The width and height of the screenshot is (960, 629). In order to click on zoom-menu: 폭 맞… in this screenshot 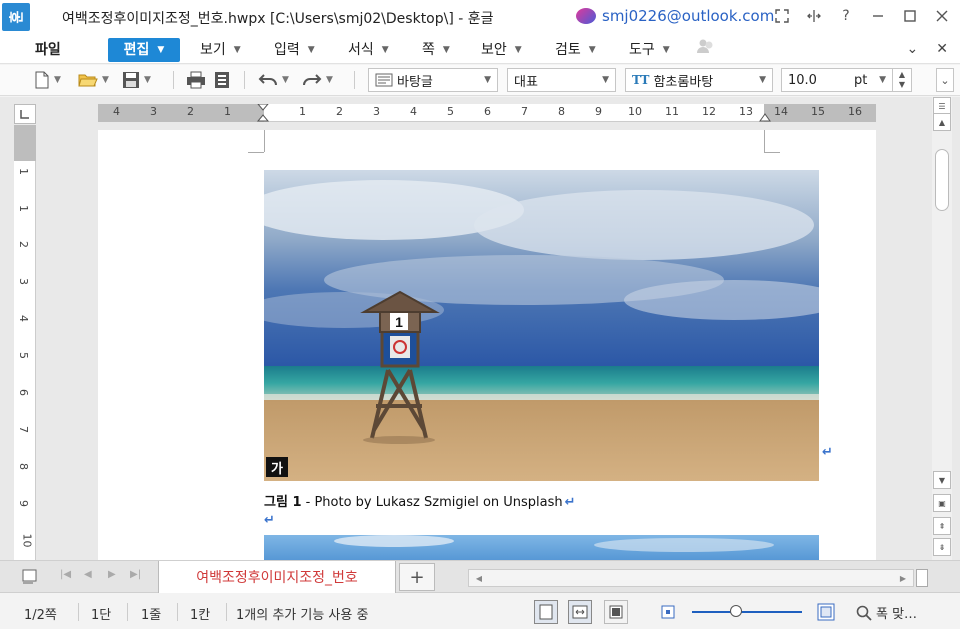, I will do `click(886, 612)`.